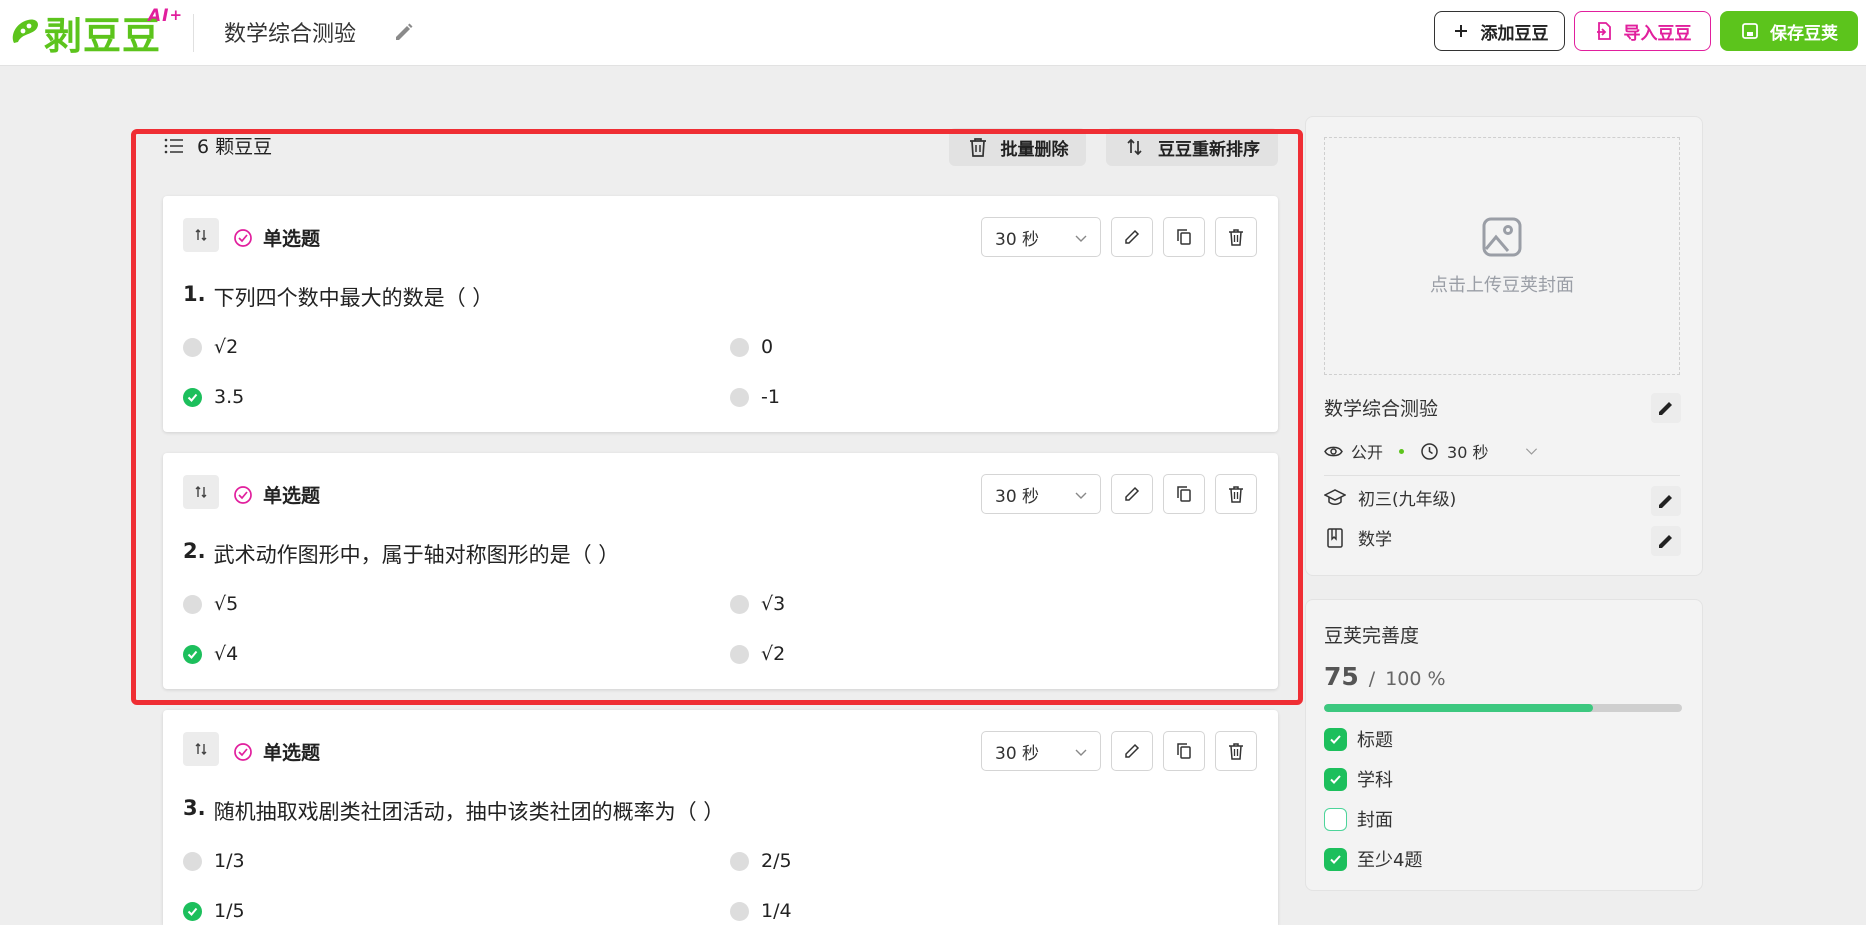 Image resolution: width=1866 pixels, height=925 pixels. I want to click on save-pod-button: 保存豆荚, so click(1789, 31).